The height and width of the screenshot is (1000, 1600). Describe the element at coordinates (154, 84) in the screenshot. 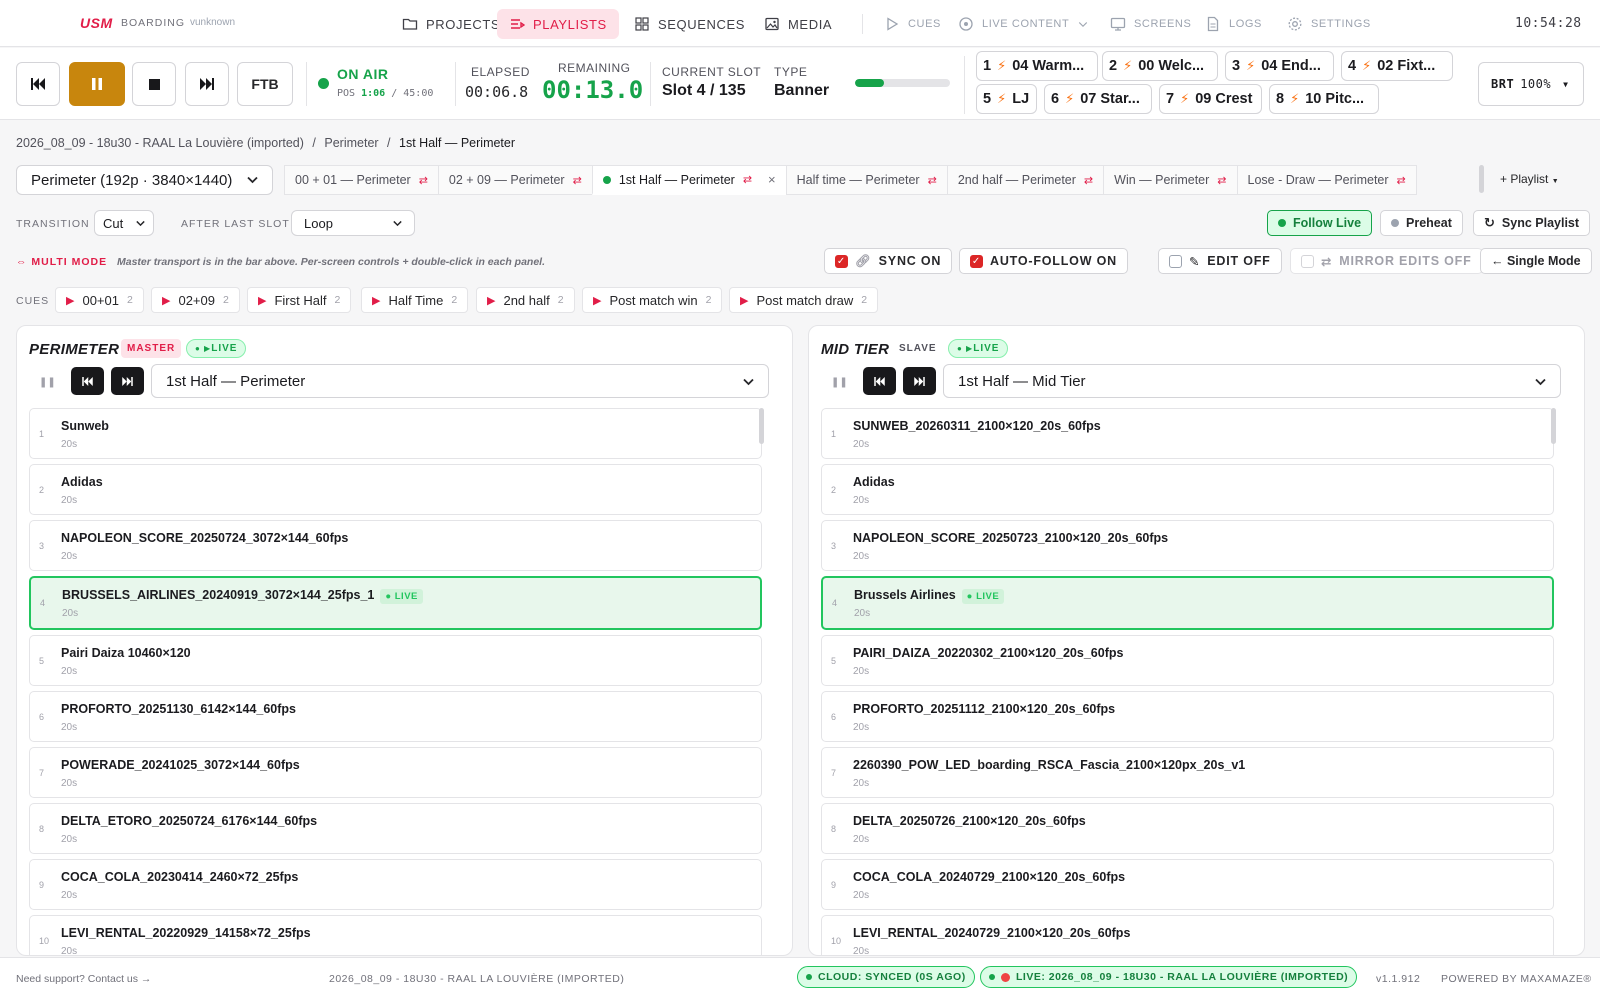

I see `stop-button` at that location.